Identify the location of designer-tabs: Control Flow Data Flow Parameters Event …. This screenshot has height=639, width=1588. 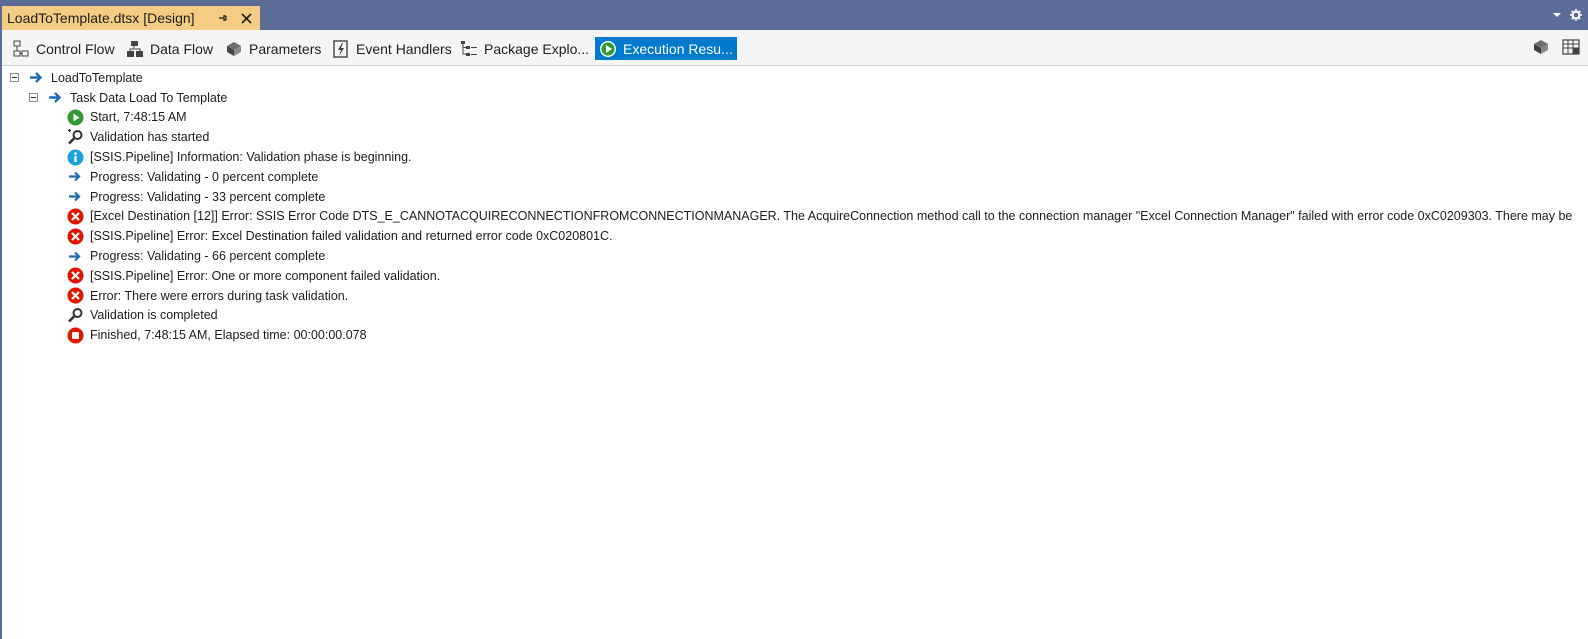
(795, 48).